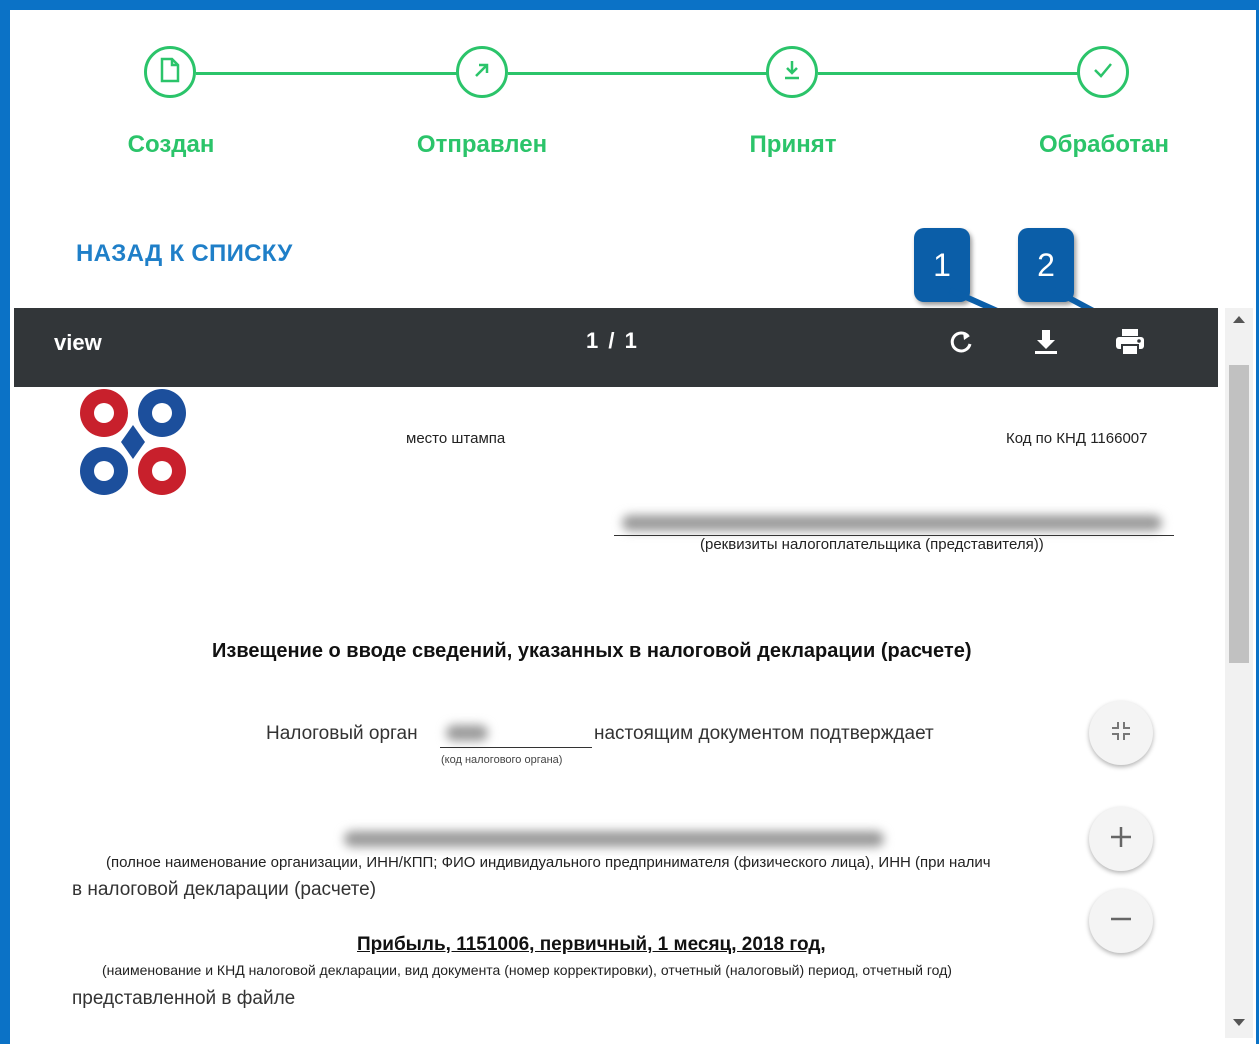 The height and width of the screenshot is (1044, 1259). I want to click on redacted-organization, so click(614, 839).